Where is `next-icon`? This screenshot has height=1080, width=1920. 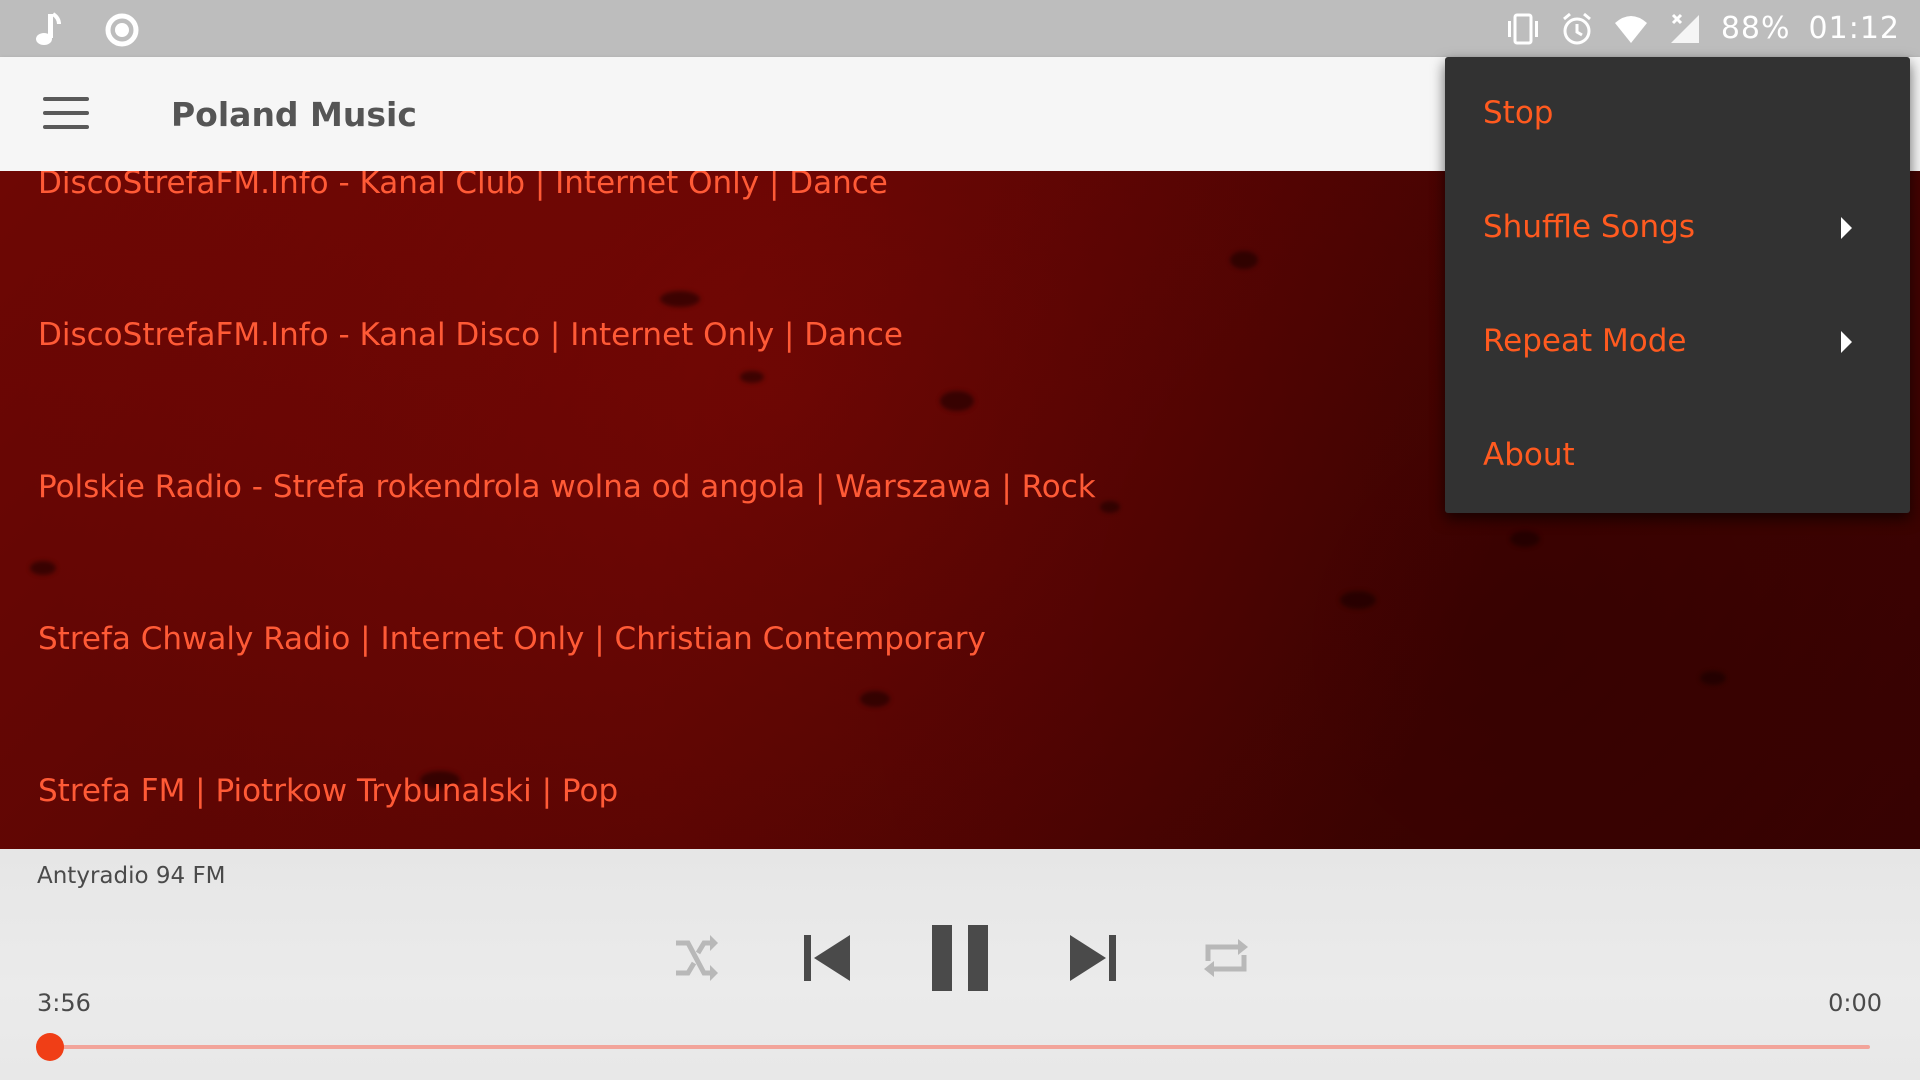 next-icon is located at coordinates (1092, 958).